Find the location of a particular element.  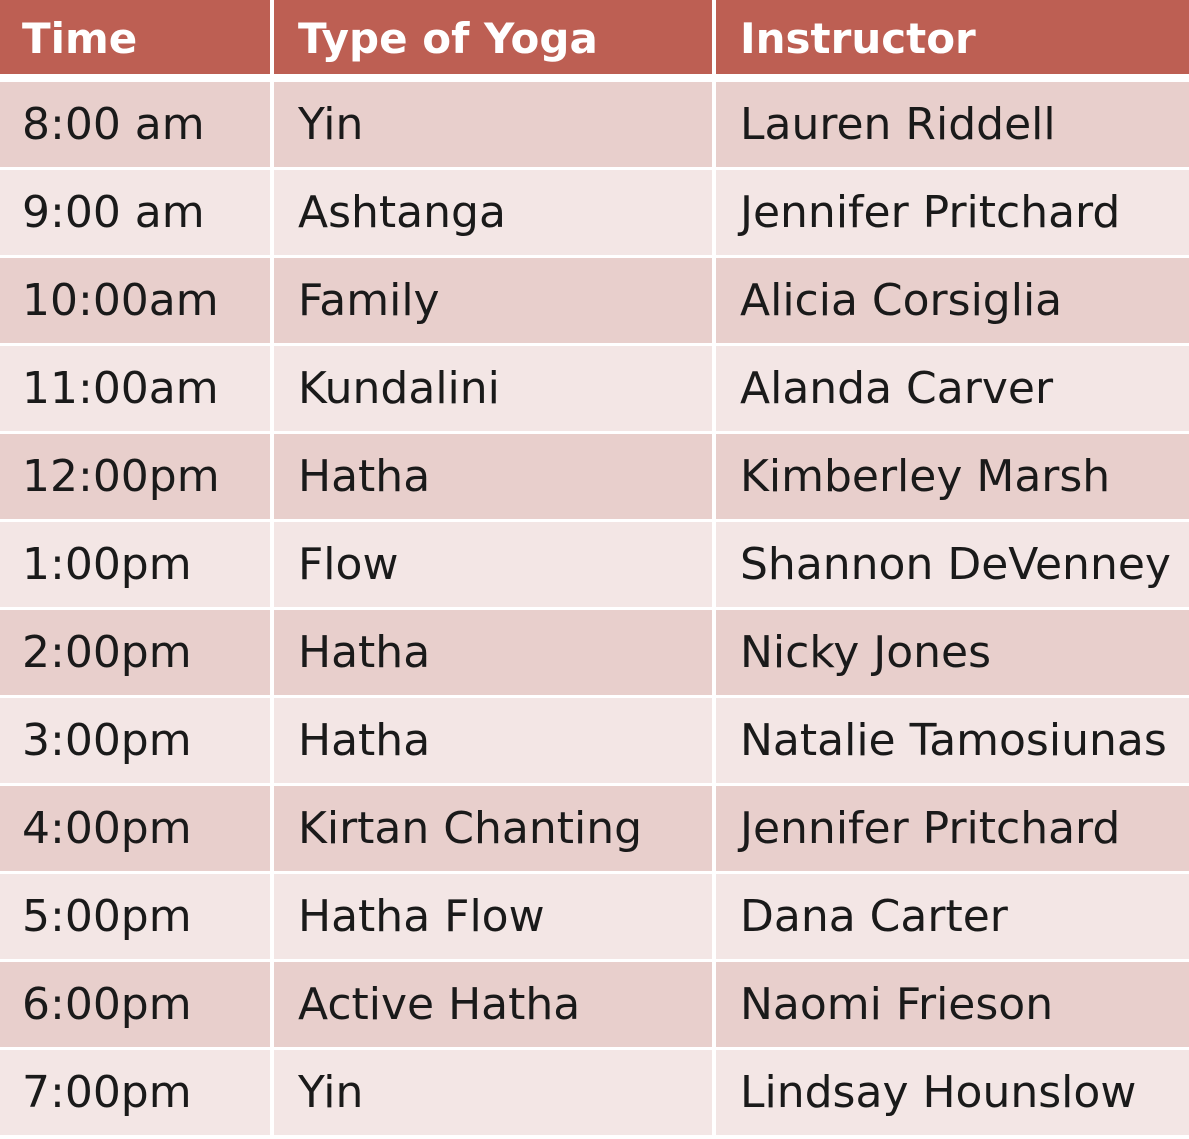

table-cell-type: Kirtan Chanting is located at coordinates (495, 830).